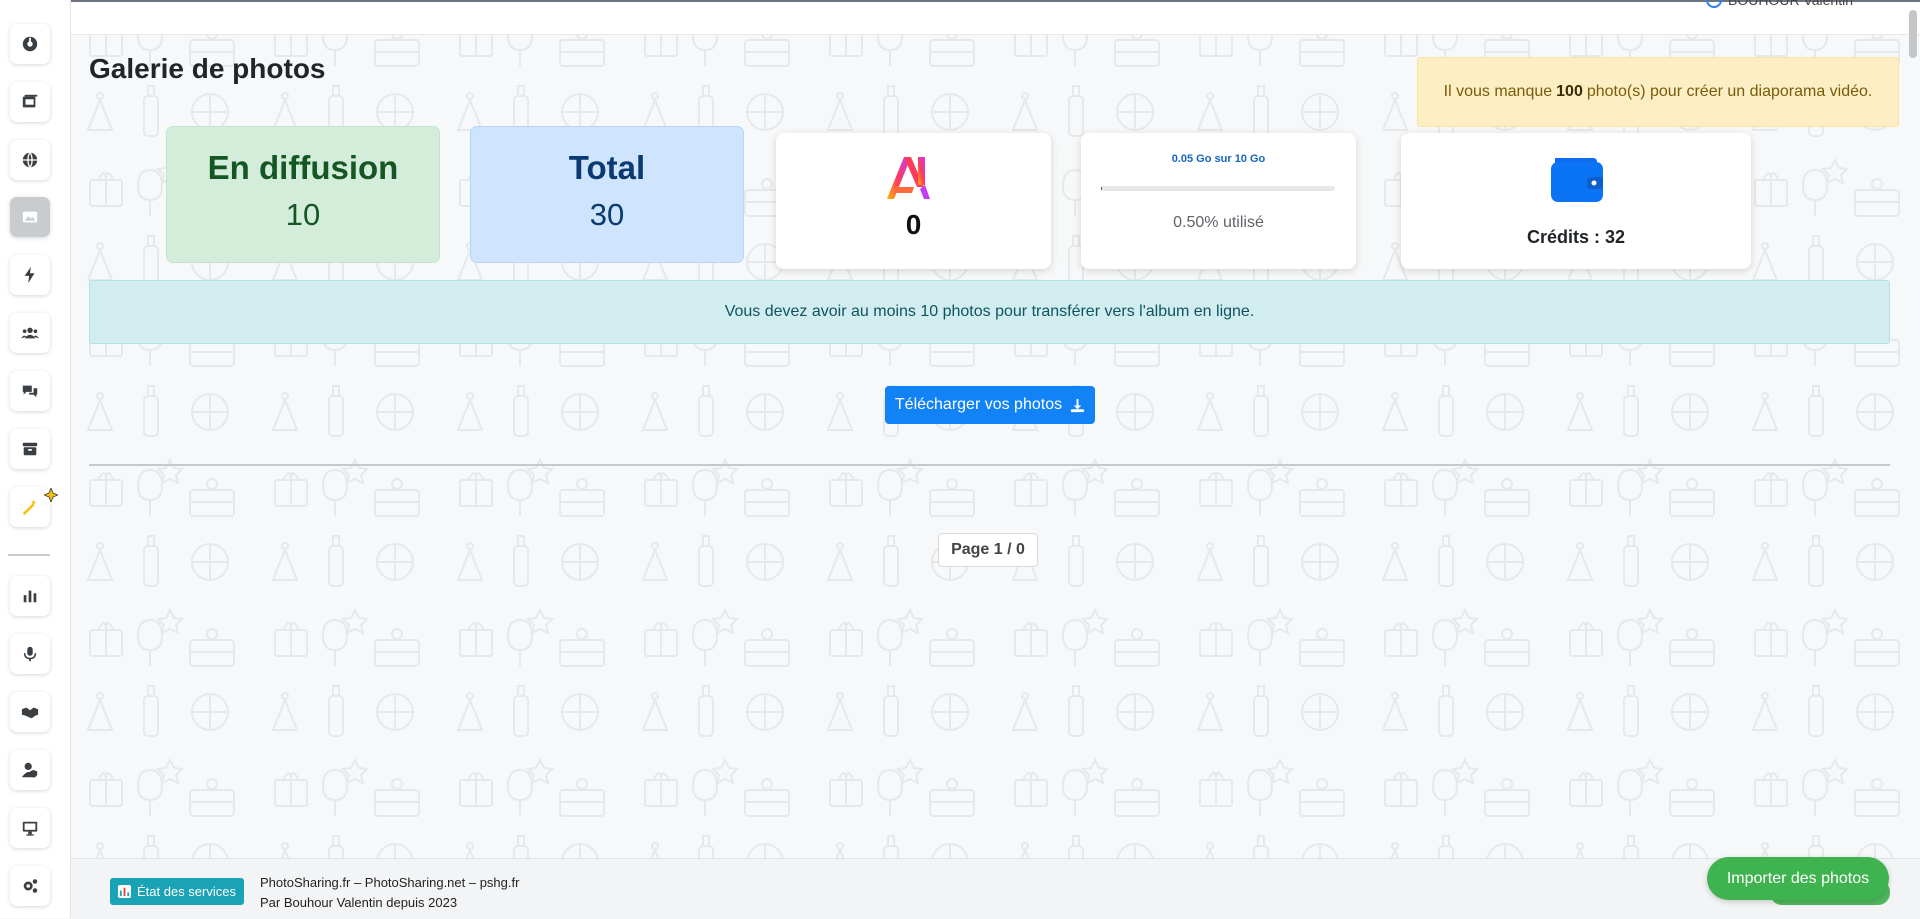  I want to click on chart-icon, so click(30, 596).